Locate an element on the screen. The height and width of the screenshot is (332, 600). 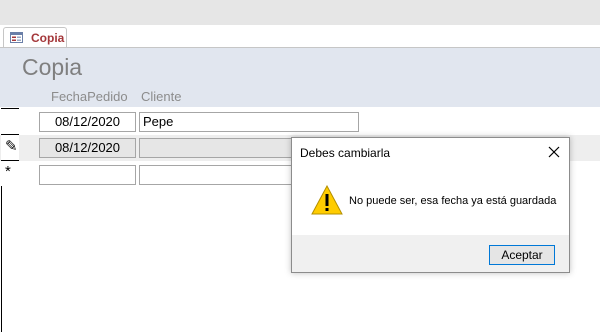
form-border is located at coordinates (1, 259).